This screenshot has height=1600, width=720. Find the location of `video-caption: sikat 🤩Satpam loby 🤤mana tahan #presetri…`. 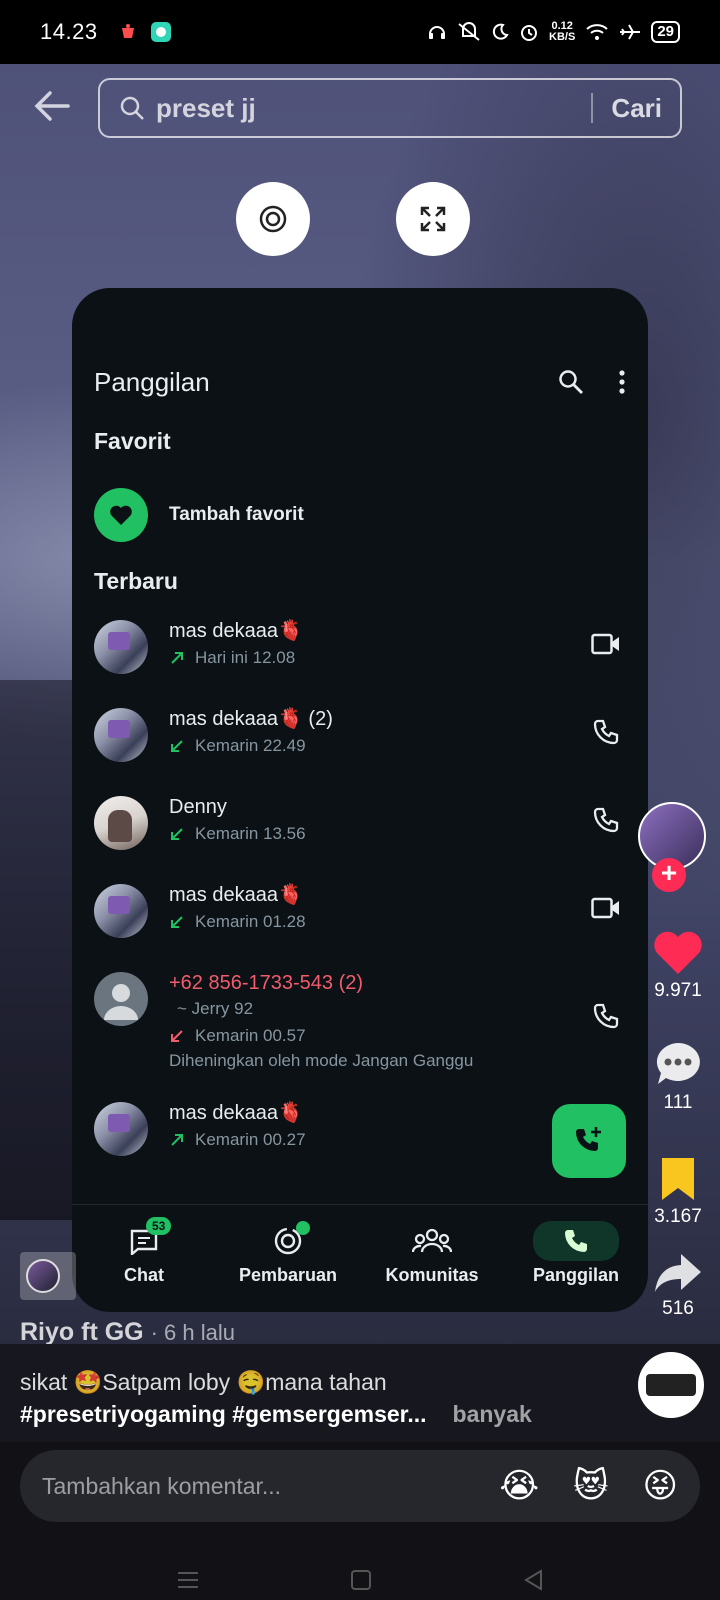

video-caption: sikat 🤩Satpam loby 🤤mana tahan #presetri… is located at coordinates (276, 1398).